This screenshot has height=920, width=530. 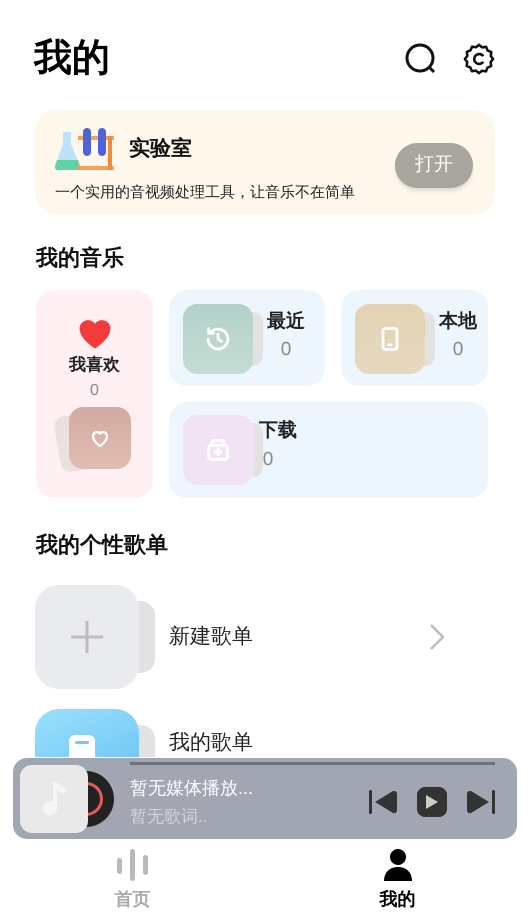 I want to click on clock-icon, so click(x=218, y=338).